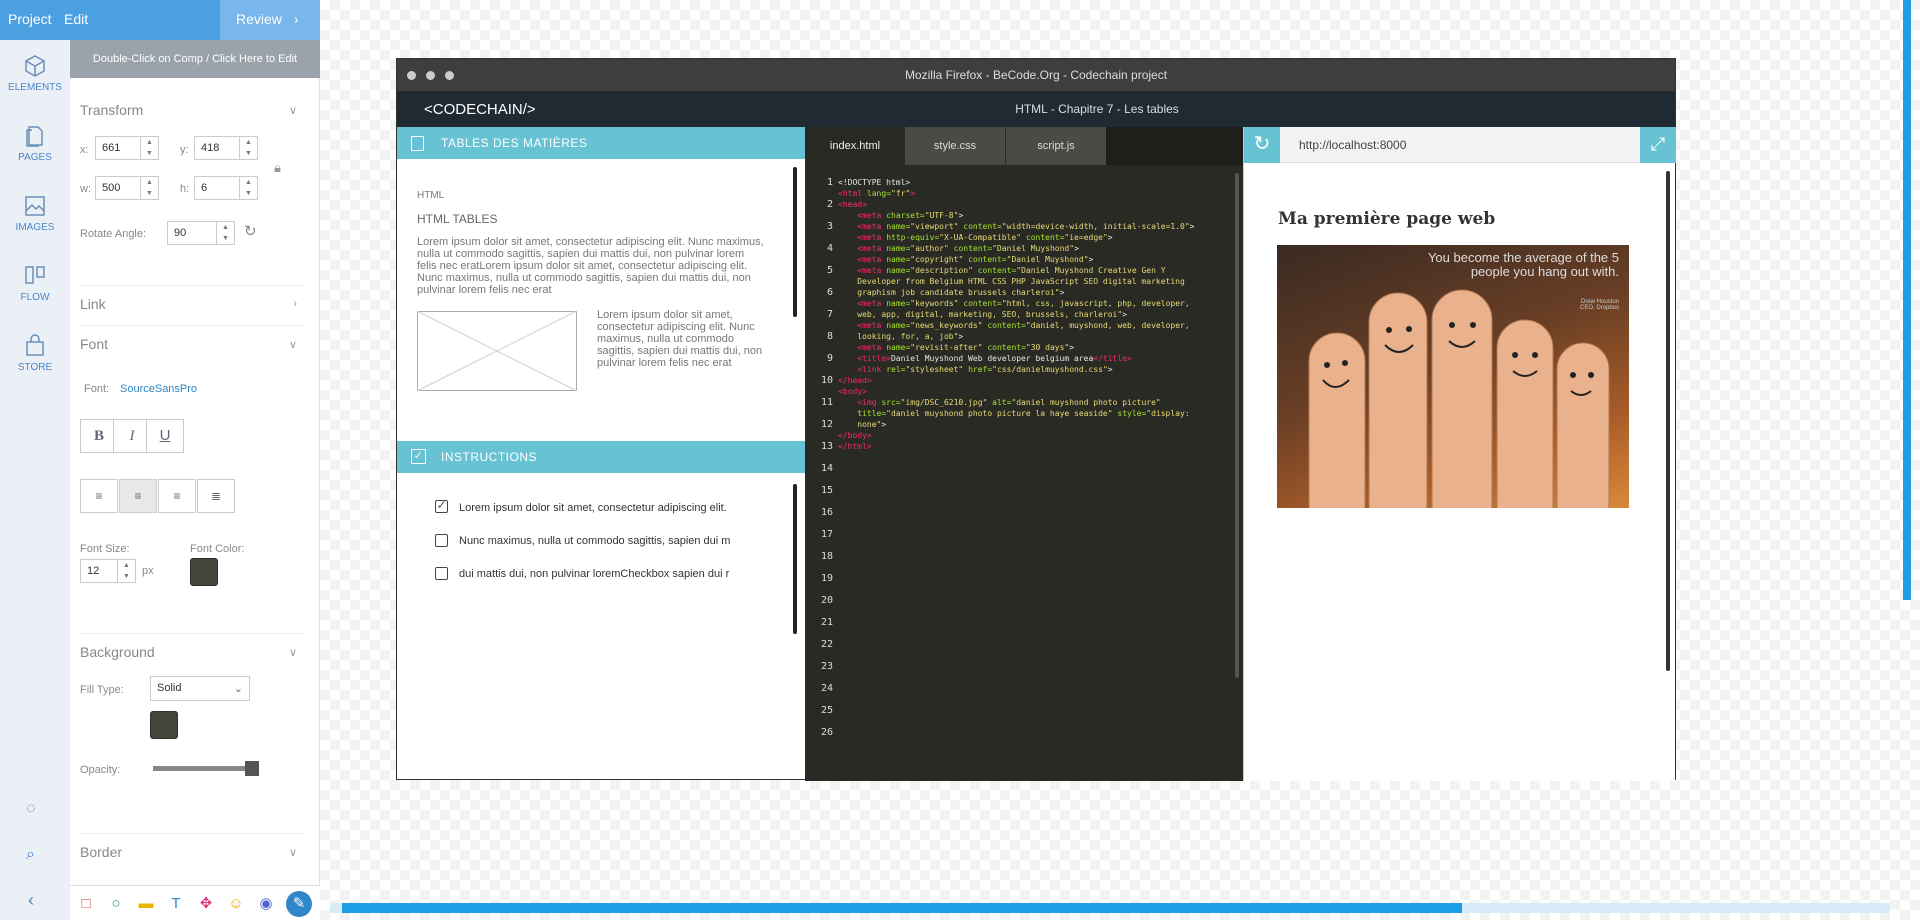  I want to click on rail-store: STORE, so click(35, 353).